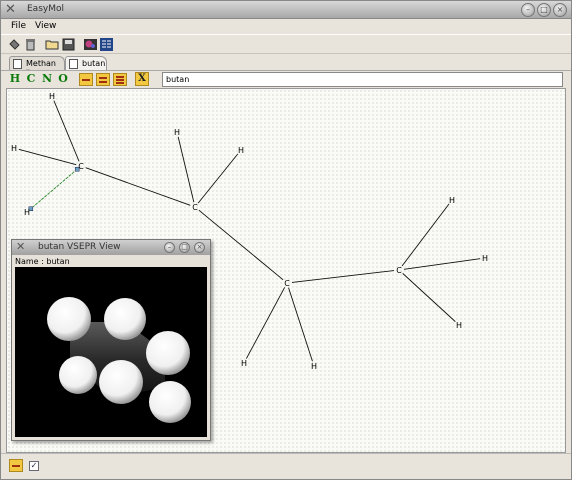  I want to click on bond-C1-H2, so click(47, 157).